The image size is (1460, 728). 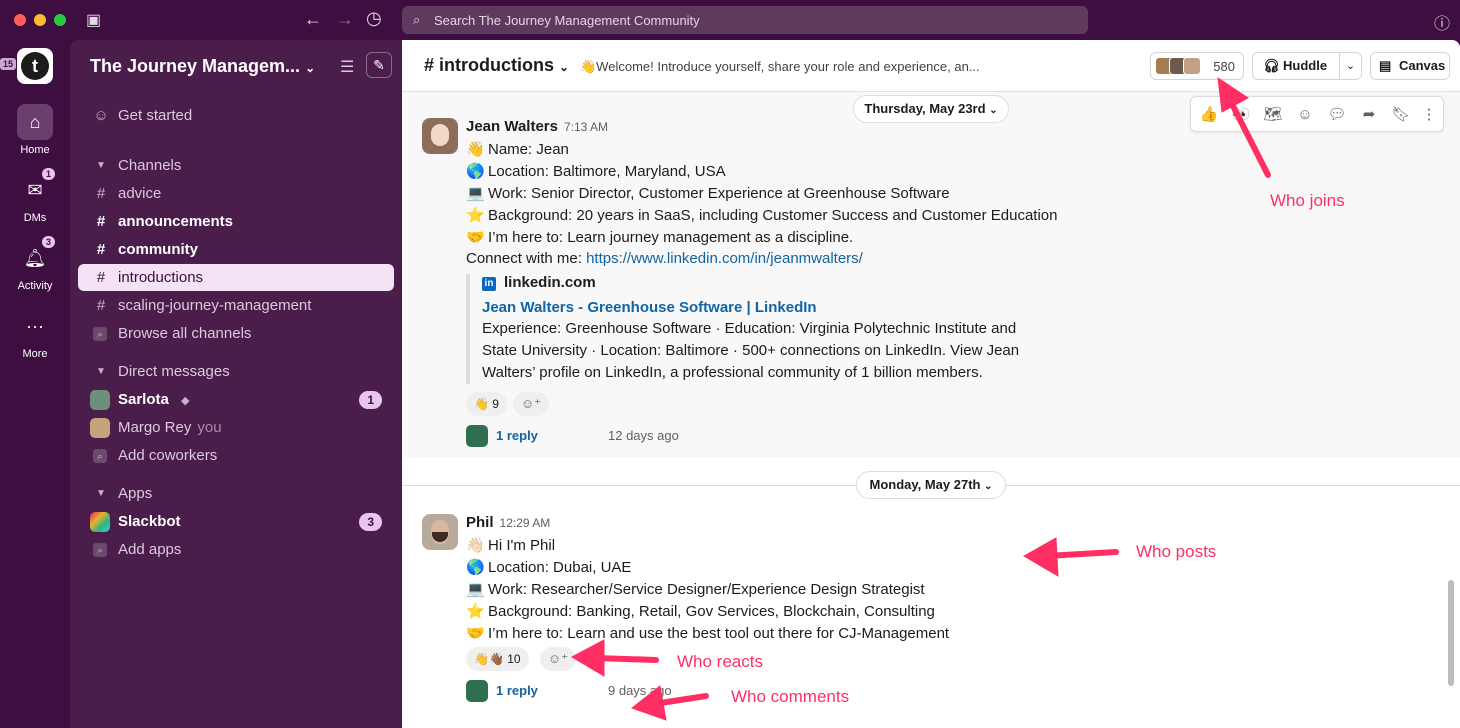 What do you see at coordinates (1410, 66) in the screenshot?
I see `canvas-button: ▤ Canvas` at bounding box center [1410, 66].